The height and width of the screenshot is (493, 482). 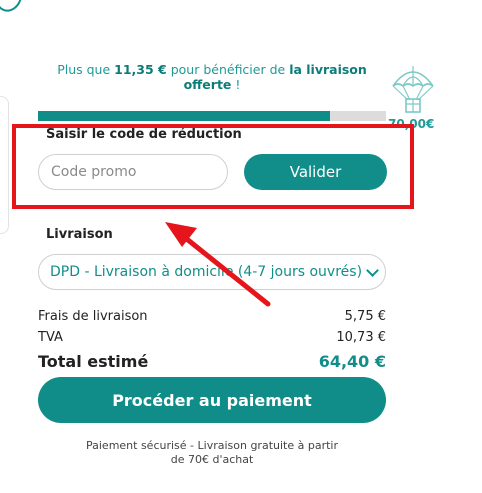 What do you see at coordinates (140, 69) in the screenshot?
I see `banner-amount: 11,35 €` at bounding box center [140, 69].